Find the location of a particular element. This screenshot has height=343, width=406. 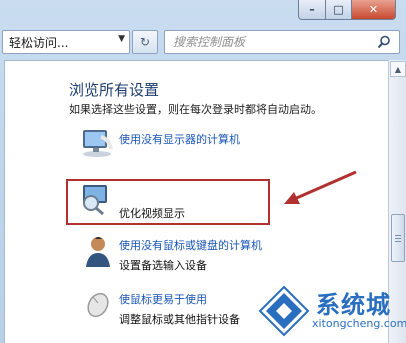

link-make-mouse-easier: 使鼠标更易于使用 is located at coordinates (163, 299).